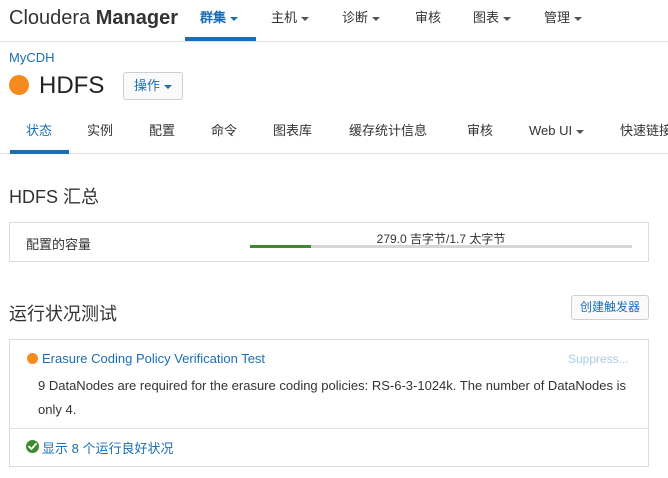 This screenshot has height=478, width=668. Describe the element at coordinates (480, 132) in the screenshot. I see `tab-audits: 审核` at that location.